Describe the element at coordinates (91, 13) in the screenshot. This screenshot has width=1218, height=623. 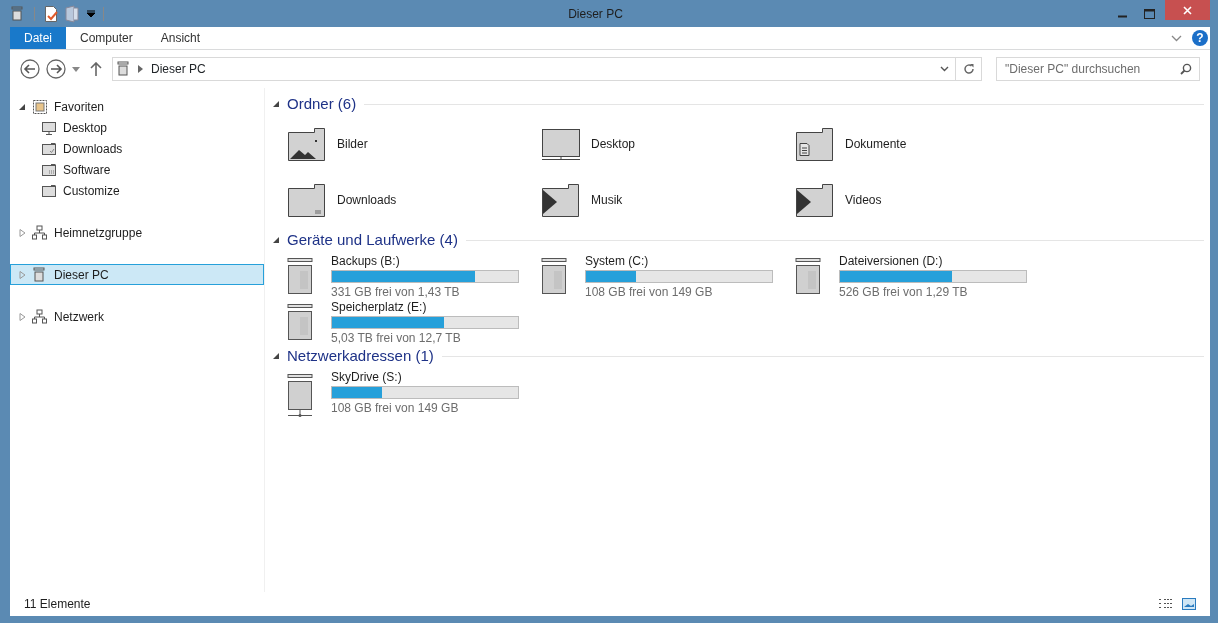
I see `customize-dropdown-icon` at that location.